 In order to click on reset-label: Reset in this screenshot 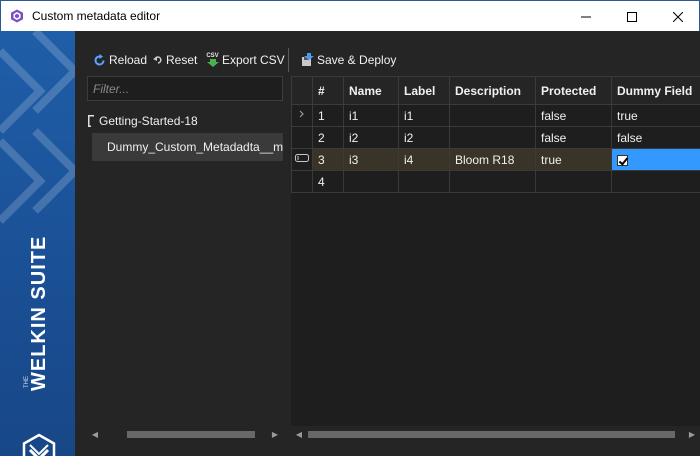, I will do `click(182, 60)`.